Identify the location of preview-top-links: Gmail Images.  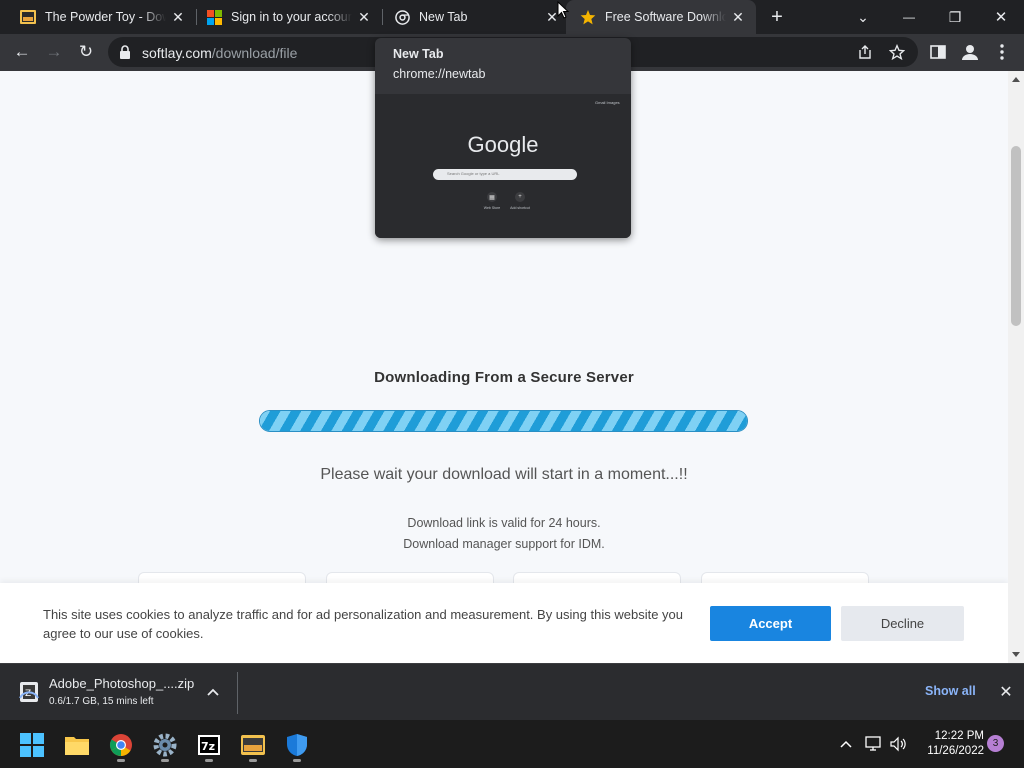
(607, 102).